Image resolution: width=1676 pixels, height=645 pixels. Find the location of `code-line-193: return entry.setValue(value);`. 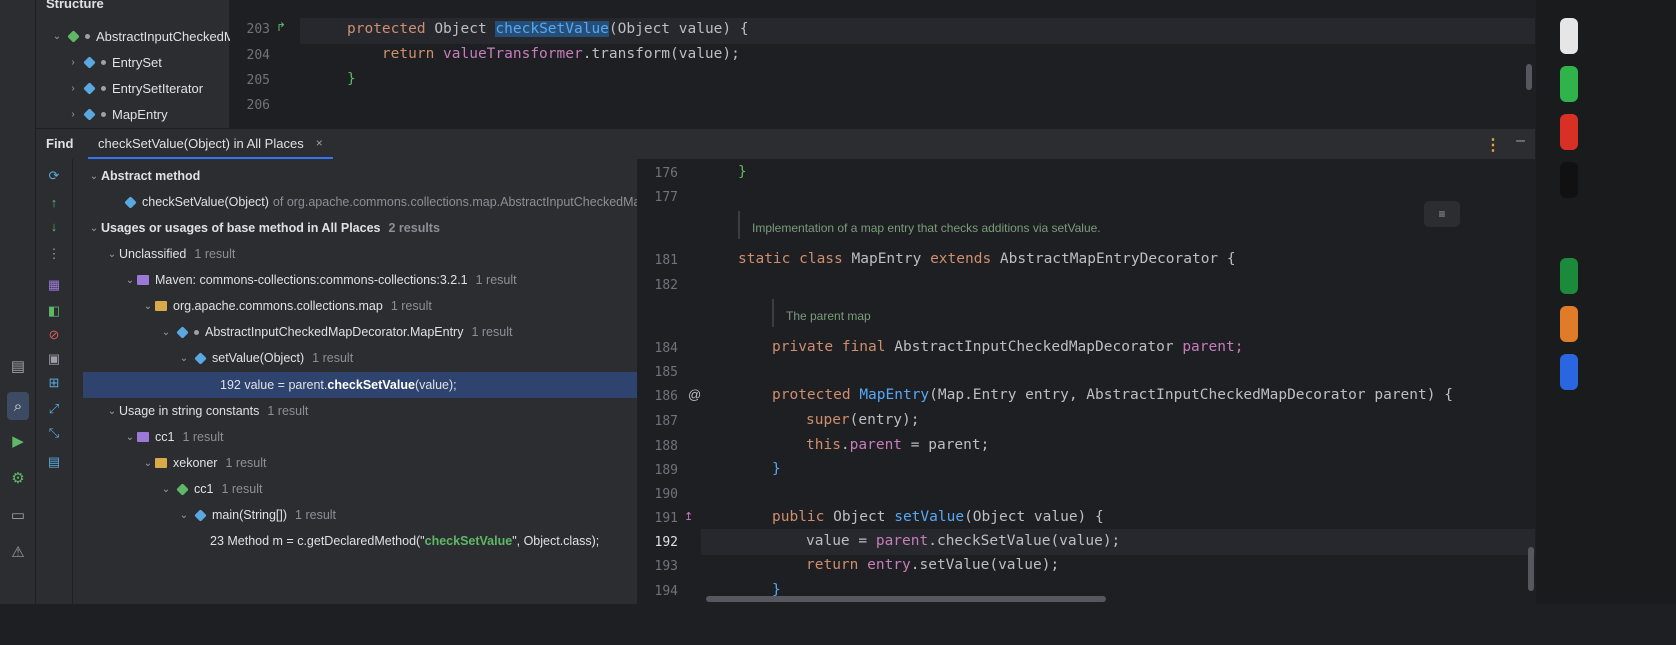

code-line-193: return entry.setValue(value); is located at coordinates (933, 565).